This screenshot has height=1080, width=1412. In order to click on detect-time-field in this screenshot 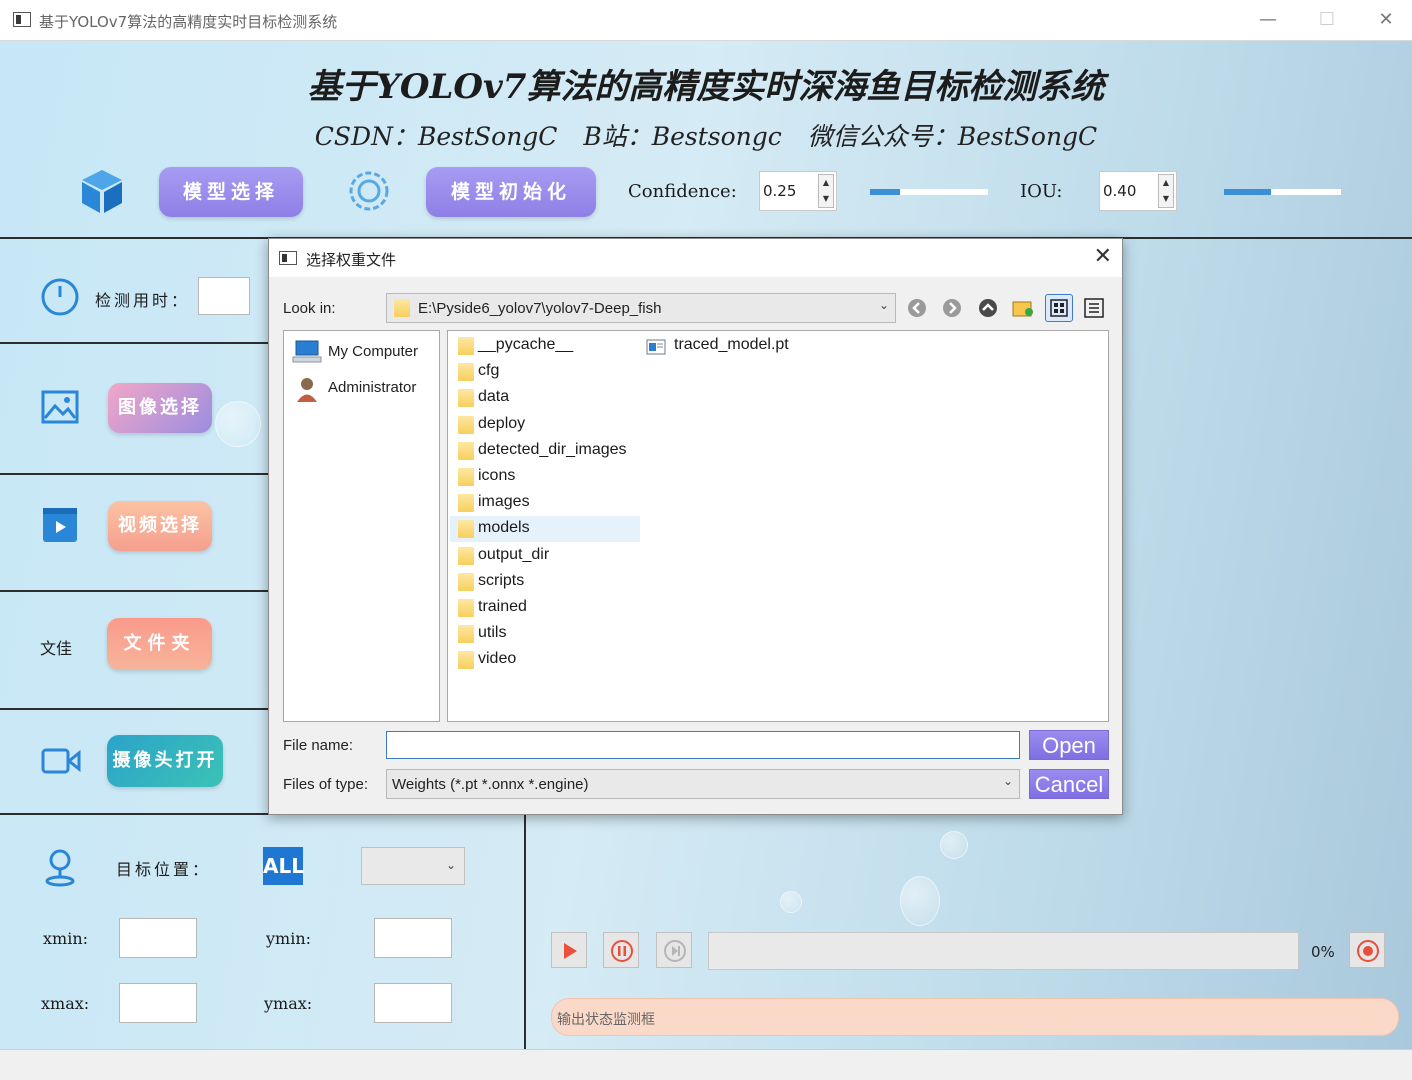, I will do `click(224, 296)`.